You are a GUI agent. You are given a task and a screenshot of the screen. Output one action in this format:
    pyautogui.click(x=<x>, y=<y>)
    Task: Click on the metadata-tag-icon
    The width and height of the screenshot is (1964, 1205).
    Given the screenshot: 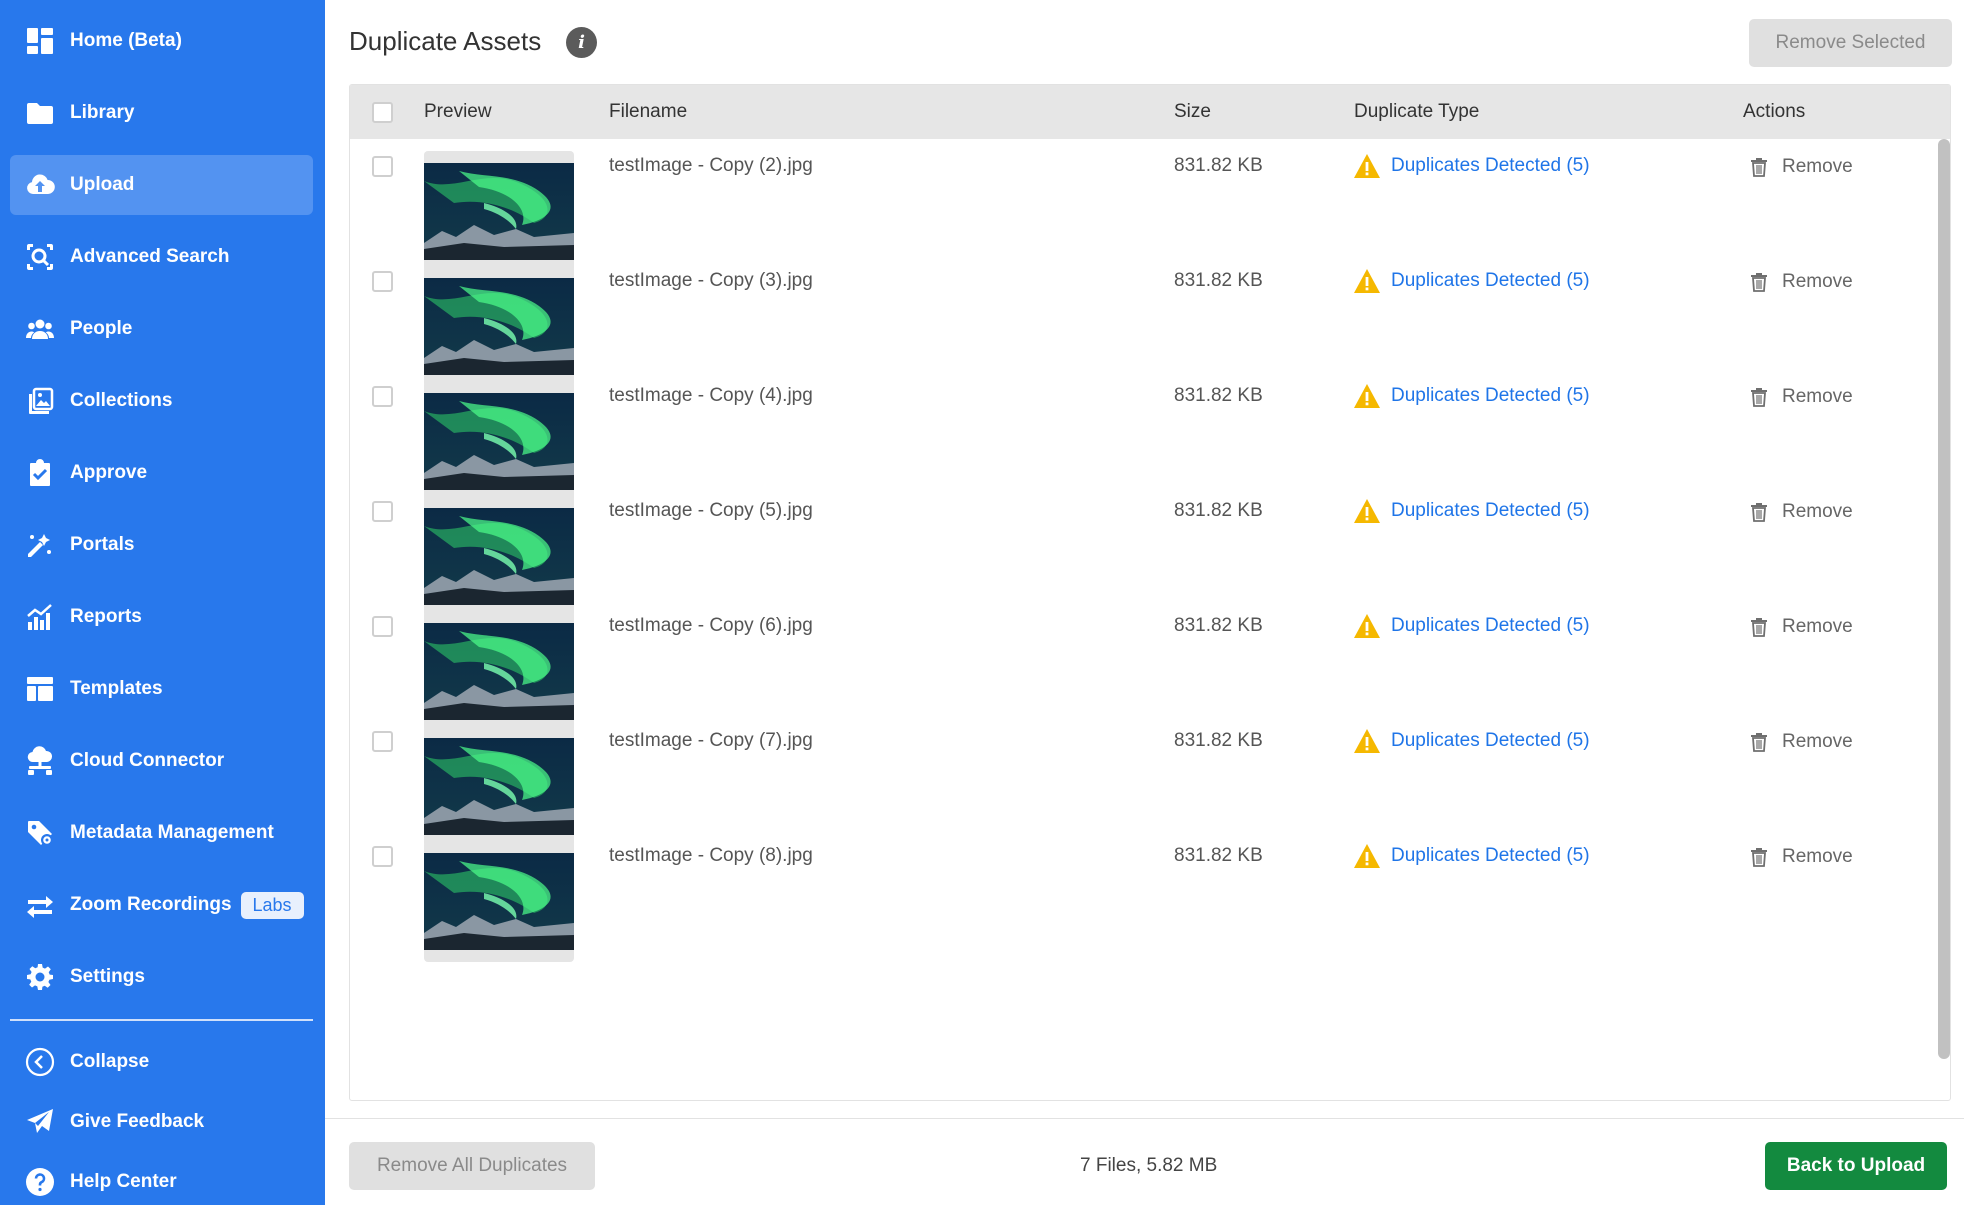 What is the action you would take?
    pyautogui.click(x=40, y=833)
    